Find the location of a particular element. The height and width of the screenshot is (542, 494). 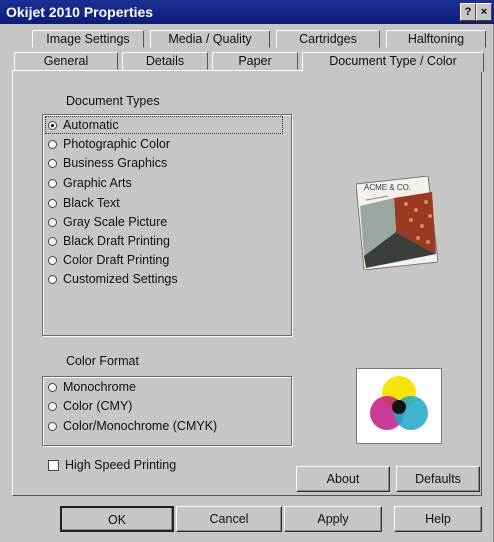

option-label: Automatic is located at coordinates (91, 125).